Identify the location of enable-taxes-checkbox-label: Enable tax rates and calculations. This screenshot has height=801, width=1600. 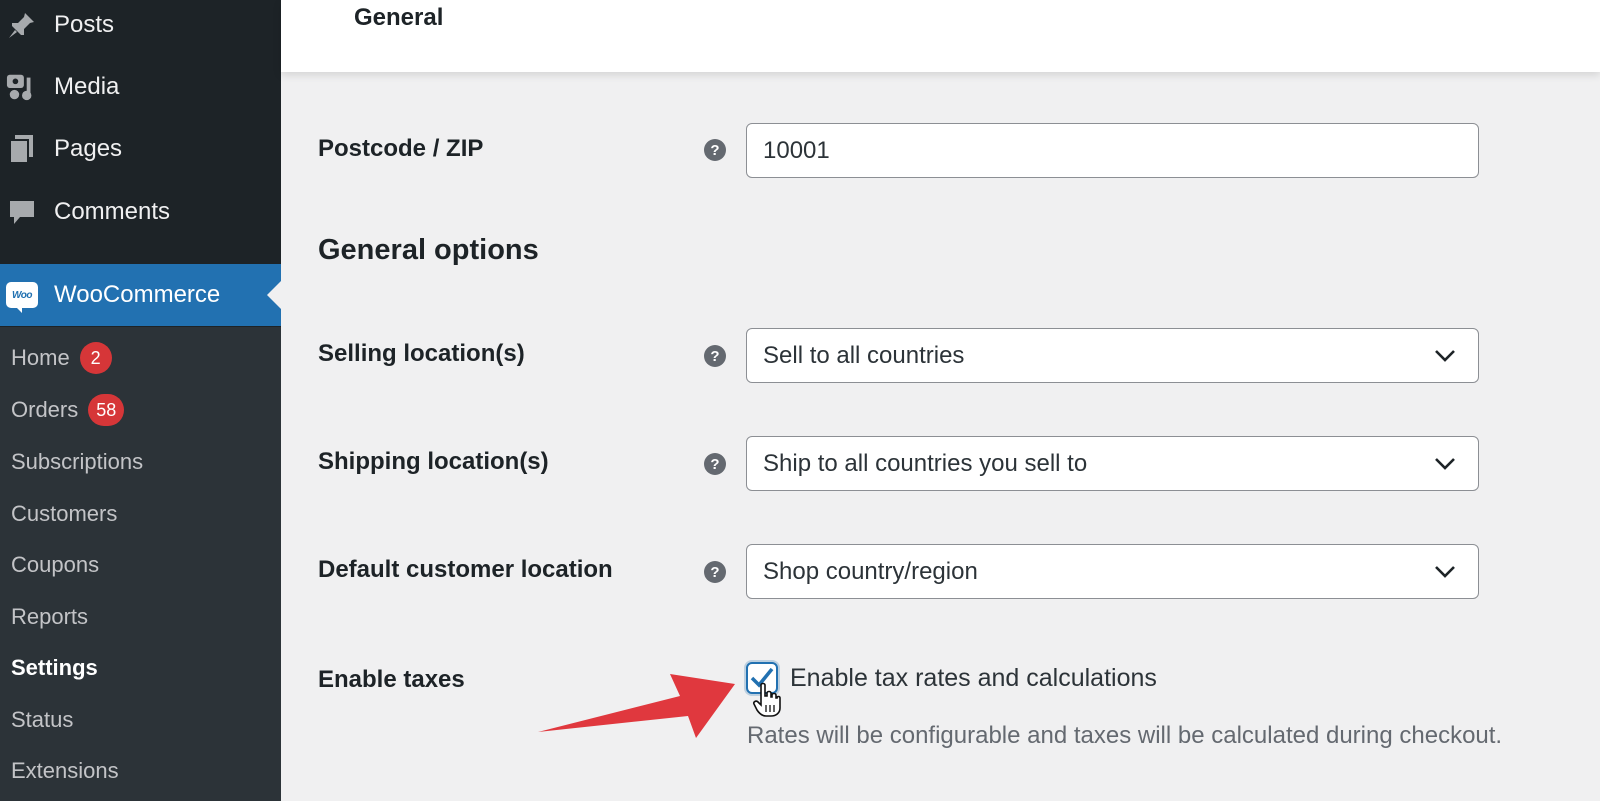
(973, 678).